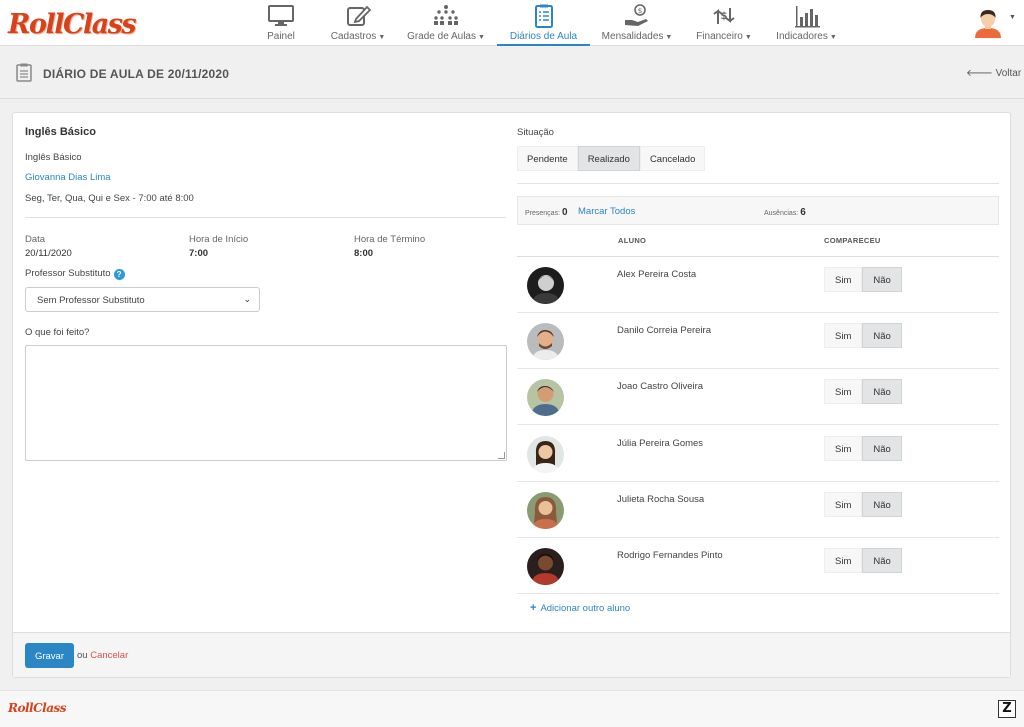 The height and width of the screenshot is (727, 1024). I want to click on table-row: Alex Pereira Costa Sim Não, so click(758, 285).